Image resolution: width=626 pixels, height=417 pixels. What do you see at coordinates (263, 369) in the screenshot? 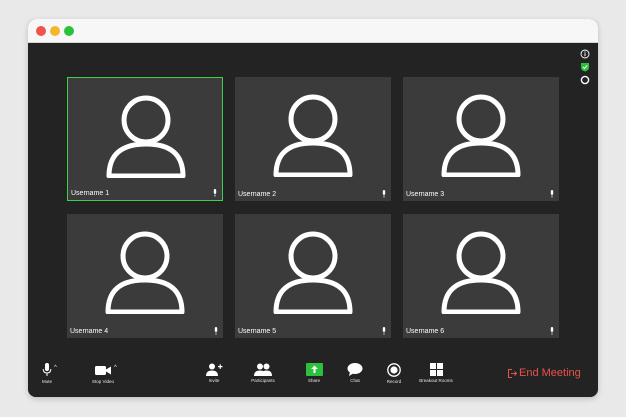
I see `participants-icon` at bounding box center [263, 369].